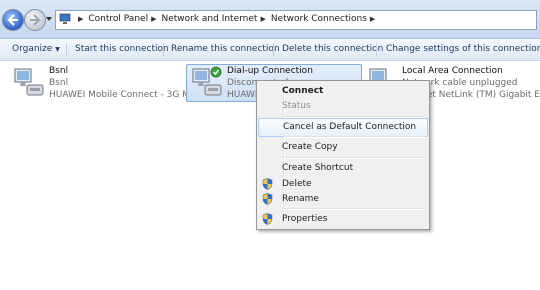  Describe the element at coordinates (343, 147) in the screenshot. I see `menu-item-create-copy: Create Copy` at that location.